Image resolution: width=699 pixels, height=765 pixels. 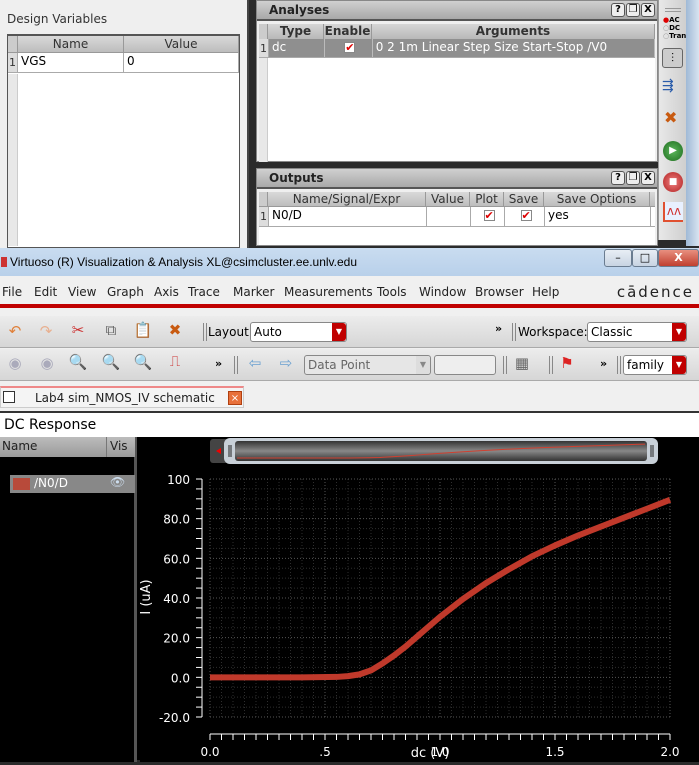 I want to click on visibility-eye-icon: 👁, so click(x=117, y=482).